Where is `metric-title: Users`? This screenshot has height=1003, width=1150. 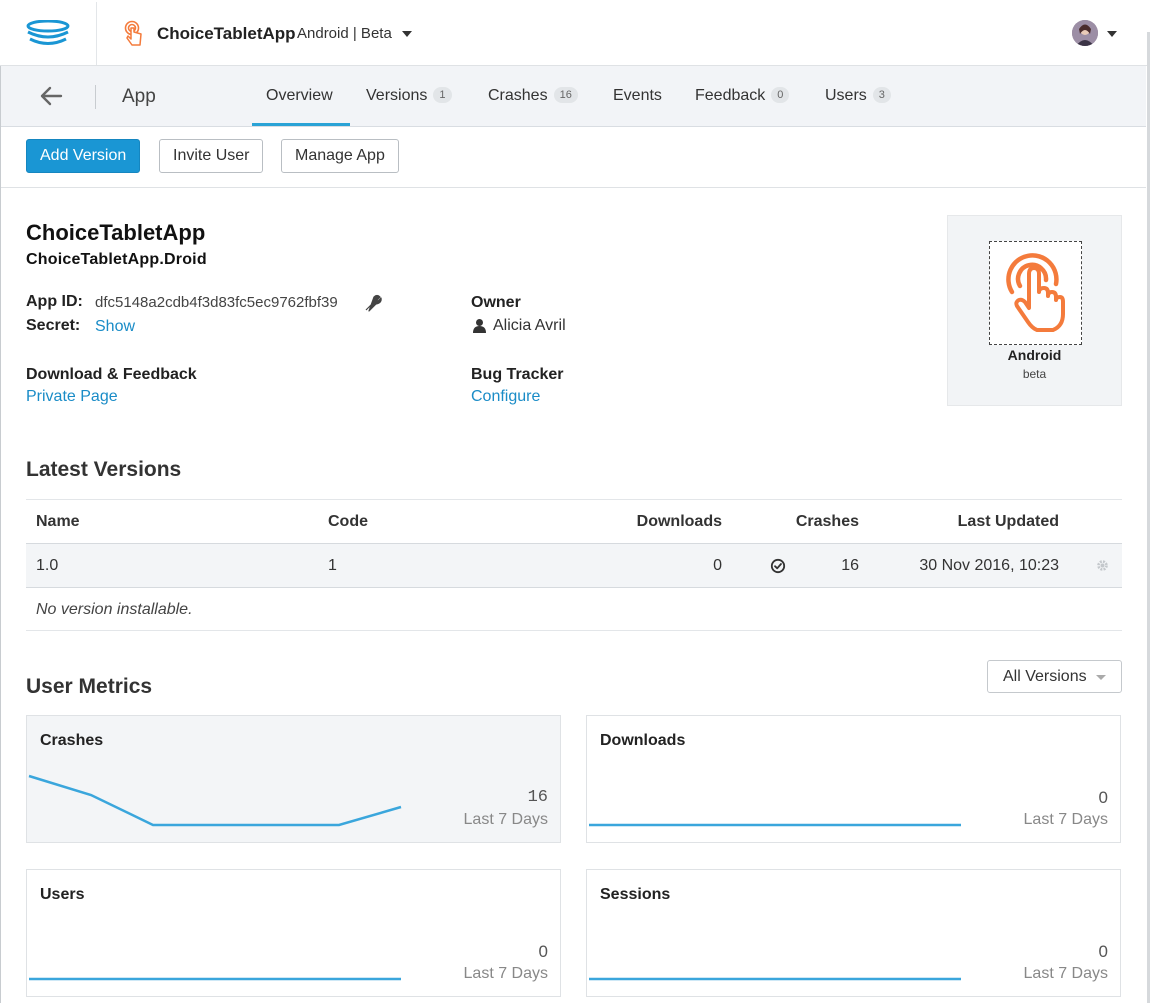 metric-title: Users is located at coordinates (62, 894).